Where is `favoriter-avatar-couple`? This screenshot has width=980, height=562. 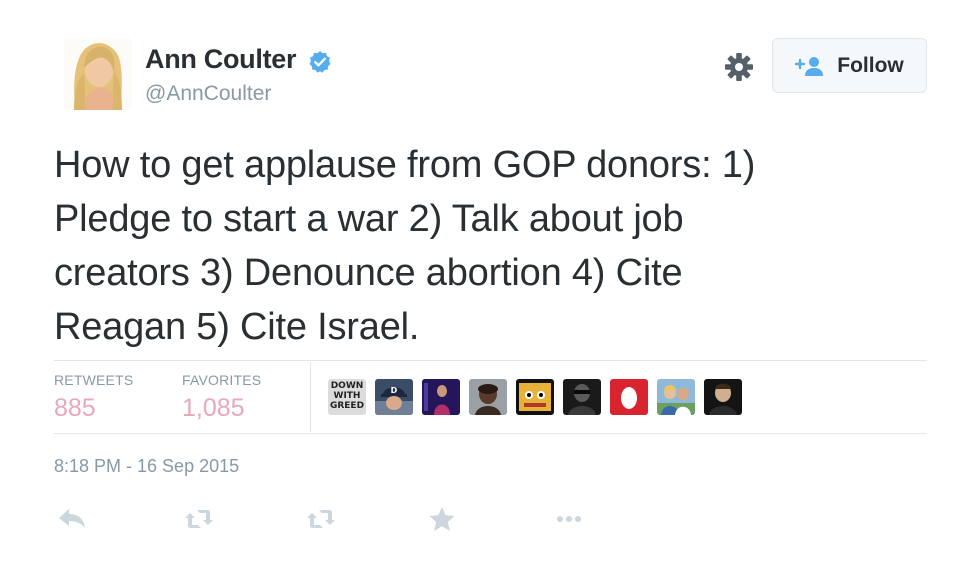 favoriter-avatar-couple is located at coordinates (676, 397).